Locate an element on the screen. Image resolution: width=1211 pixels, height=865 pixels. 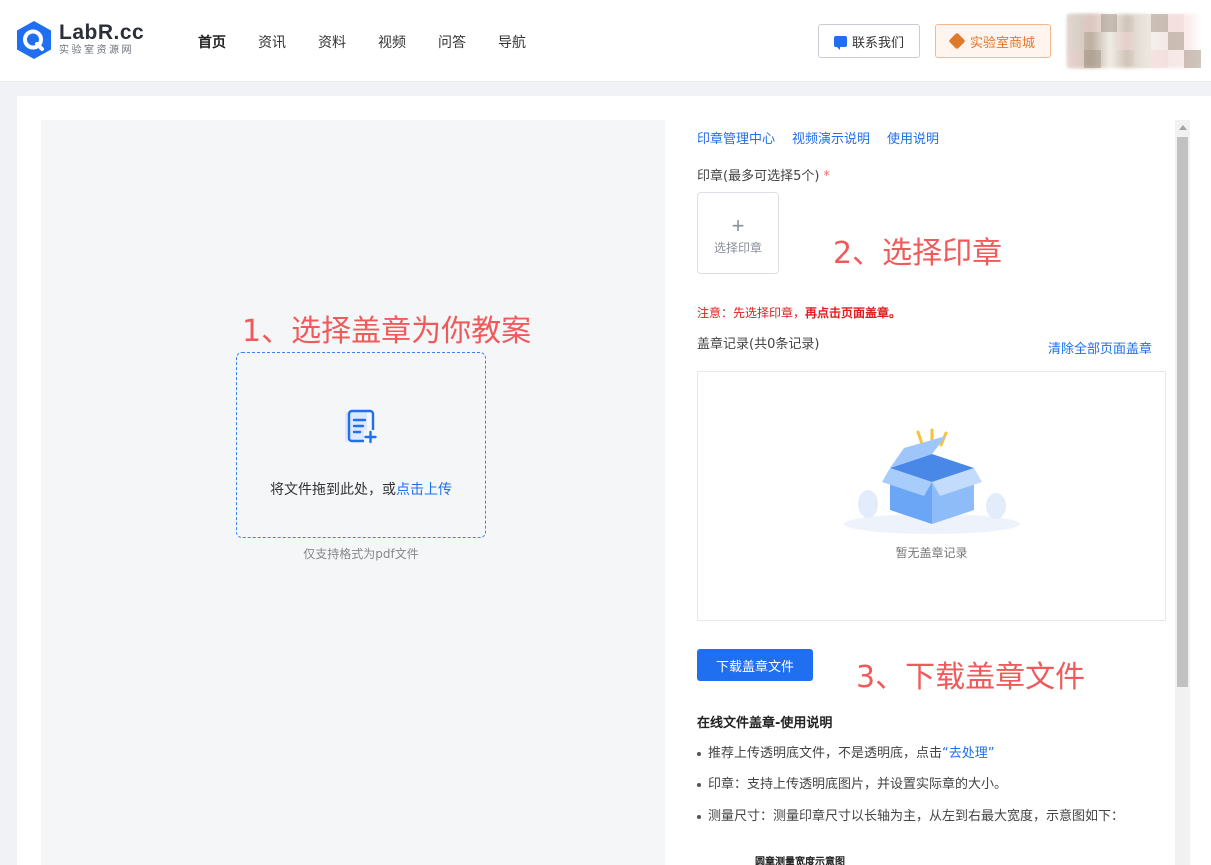
dropzone-text: 将文件拖到此处，或点击上传 is located at coordinates (361, 489).